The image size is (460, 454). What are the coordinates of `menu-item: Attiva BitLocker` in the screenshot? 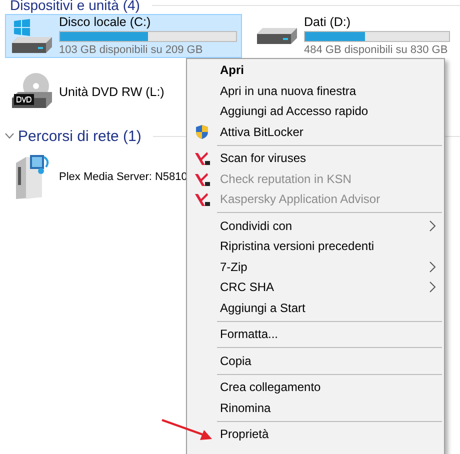 It's located at (315, 132).